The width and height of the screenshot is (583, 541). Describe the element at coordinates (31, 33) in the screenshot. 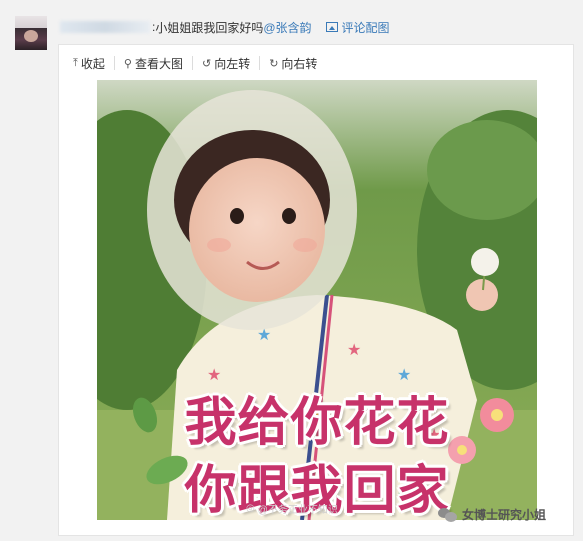

I see `commenter-avatar` at that location.